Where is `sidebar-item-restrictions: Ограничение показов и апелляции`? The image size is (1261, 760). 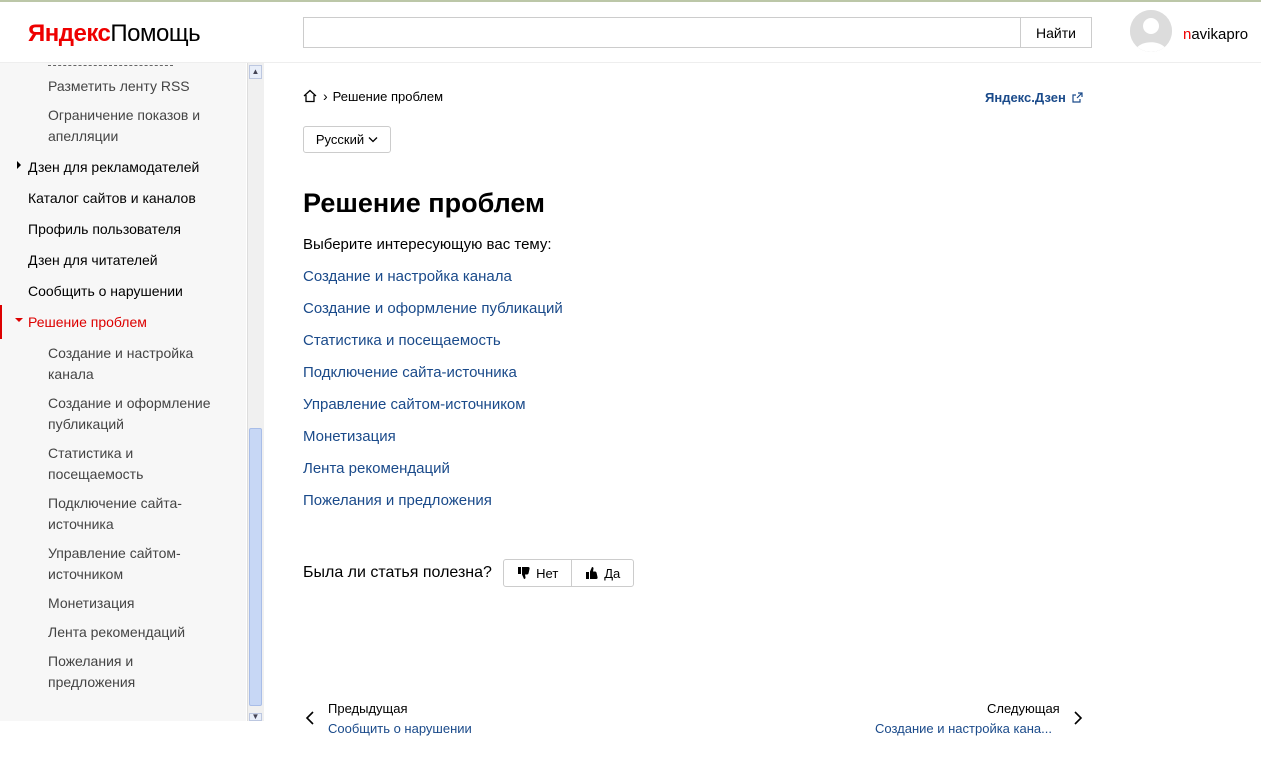
sidebar-item-restrictions: Ограничение показов и апелляции is located at coordinates (124, 126).